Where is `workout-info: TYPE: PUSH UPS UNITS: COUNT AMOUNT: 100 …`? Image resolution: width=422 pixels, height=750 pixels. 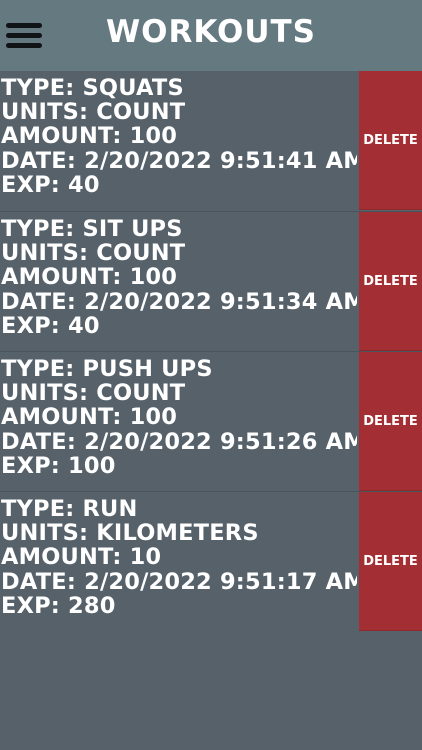 workout-info: TYPE: PUSH UPS UNITS: COUNT AMOUNT: 100 … is located at coordinates (179, 417).